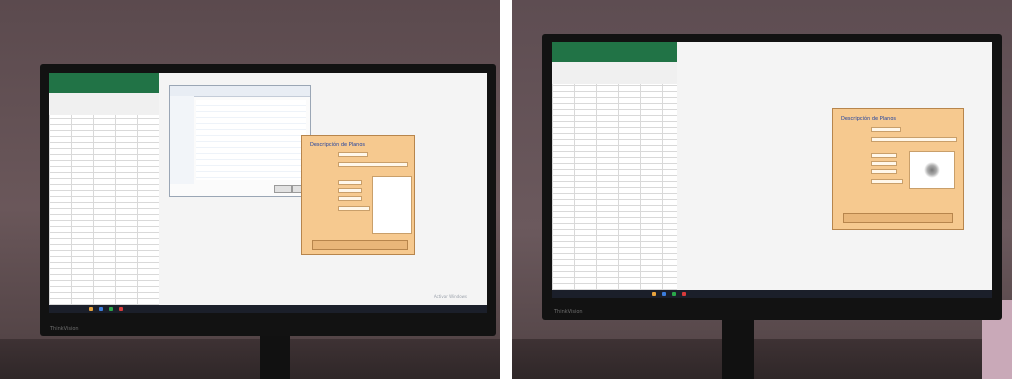  I want to click on plan-thumbnail, so click(932, 170).